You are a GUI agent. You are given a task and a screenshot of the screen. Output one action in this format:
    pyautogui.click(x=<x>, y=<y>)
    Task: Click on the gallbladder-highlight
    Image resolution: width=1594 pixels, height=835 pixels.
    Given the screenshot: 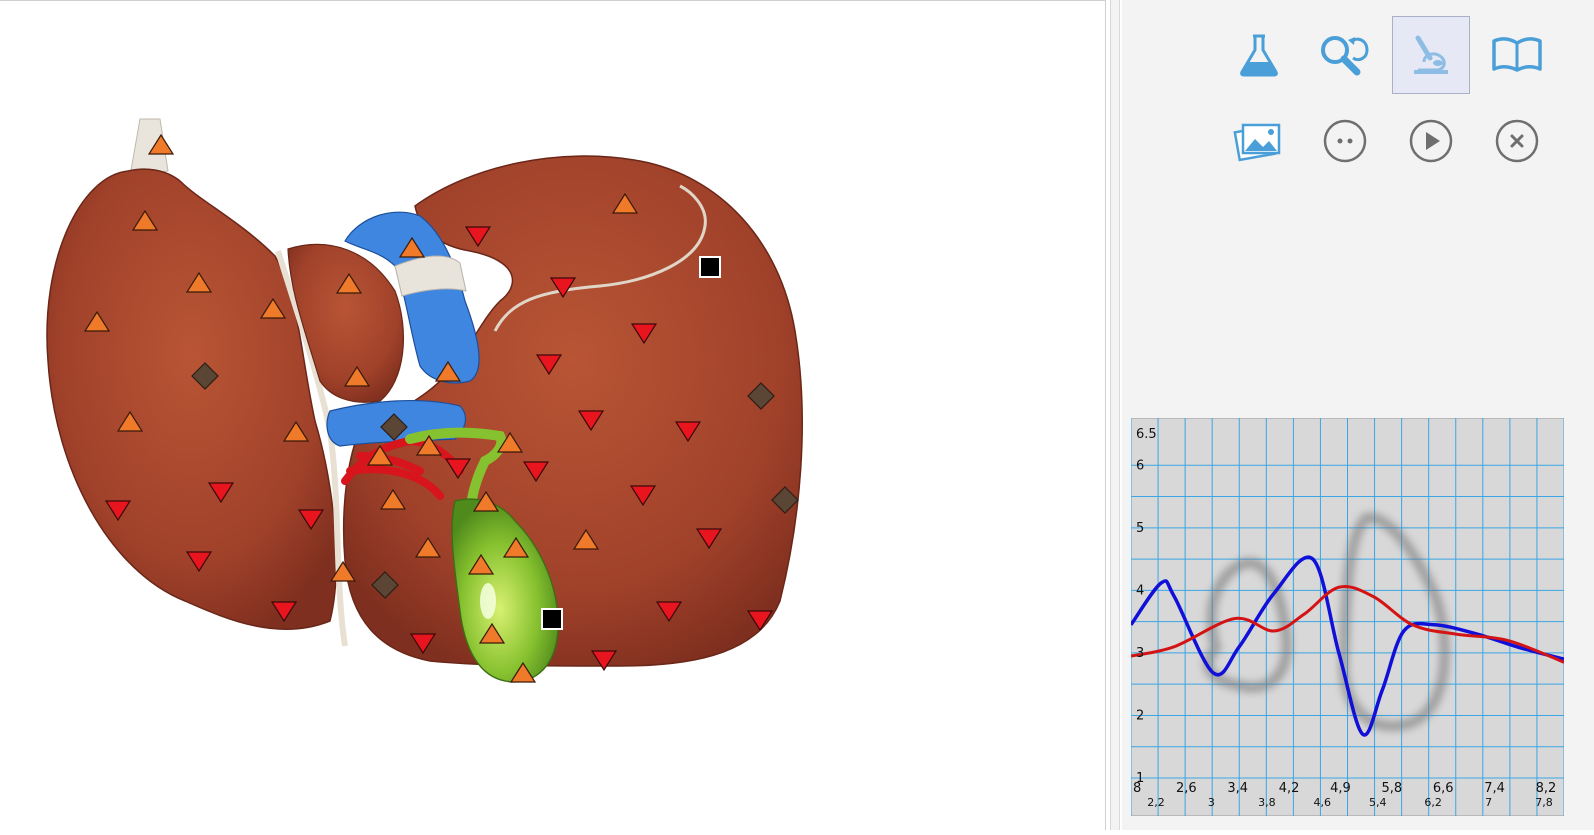 What is the action you would take?
    pyautogui.click(x=488, y=601)
    